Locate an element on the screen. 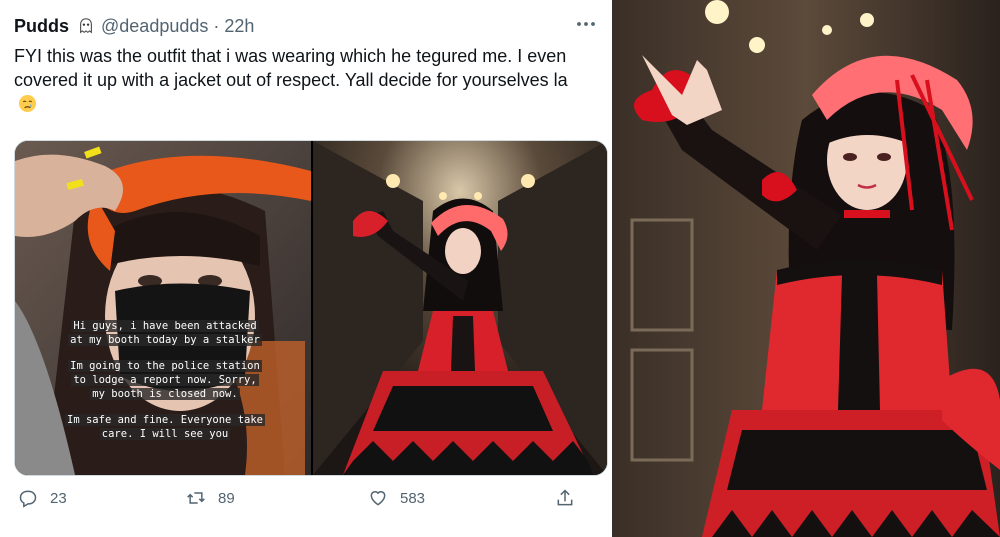 This screenshot has width=1000, height=537. retweet-count: 89 is located at coordinates (226, 498).